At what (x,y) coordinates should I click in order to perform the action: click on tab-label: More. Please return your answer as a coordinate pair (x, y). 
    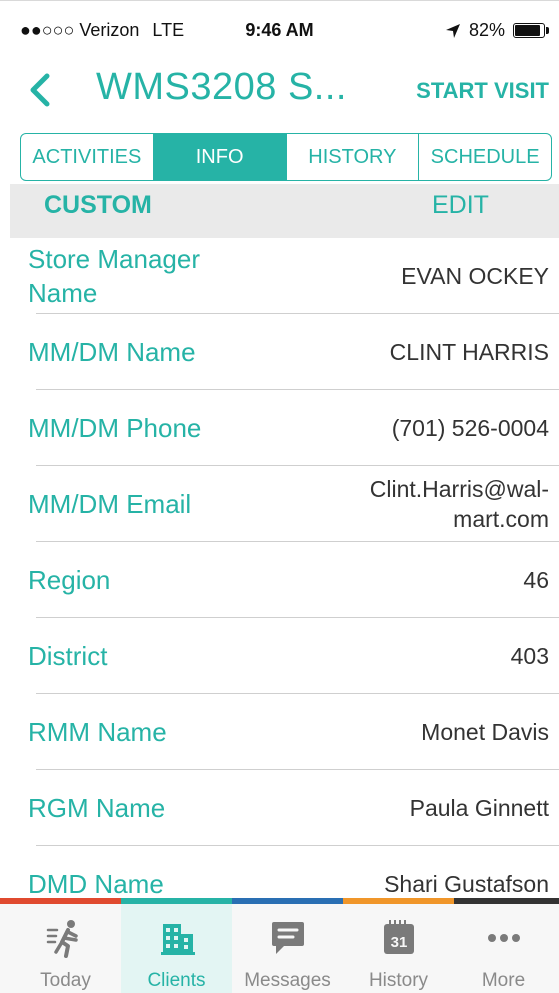
    Looking at the image, I should click on (503, 980).